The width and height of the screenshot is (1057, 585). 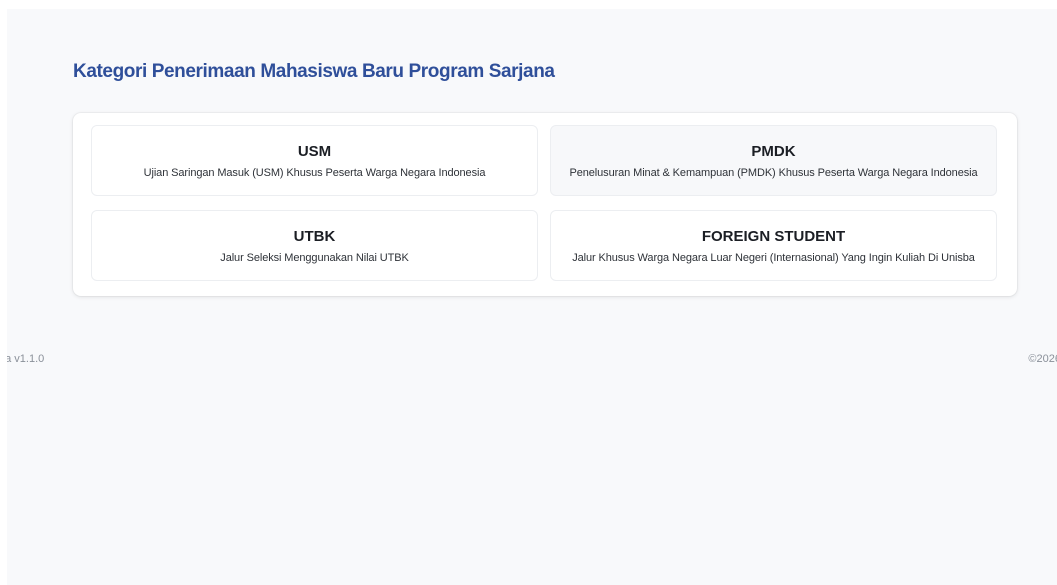 What do you see at coordinates (773, 151) in the screenshot?
I see `category-card-title: PMDK` at bounding box center [773, 151].